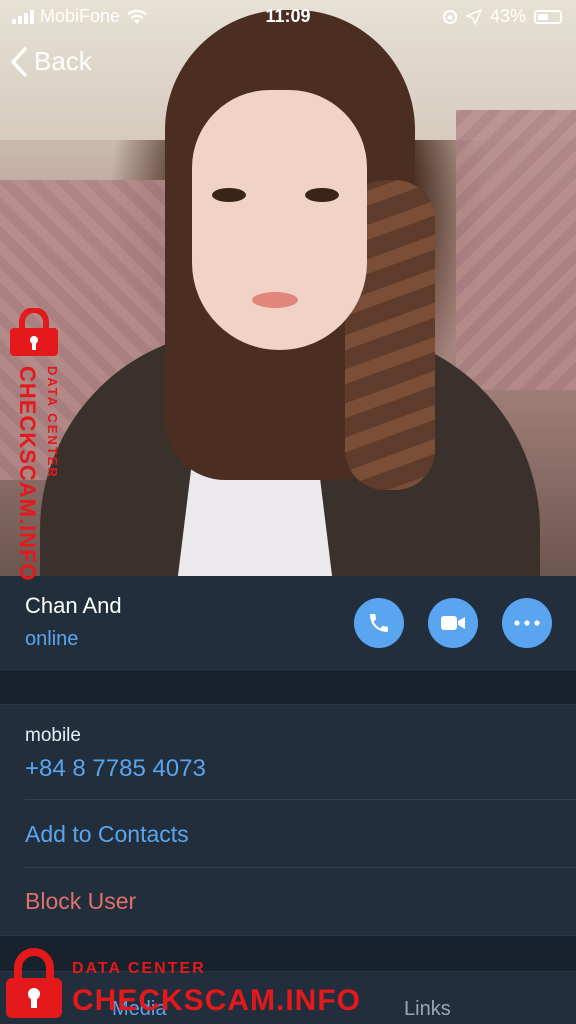 Image resolution: width=576 pixels, height=1024 pixels. Describe the element at coordinates (115, 769) in the screenshot. I see `phone-number: +84 8 7785 4073` at that location.